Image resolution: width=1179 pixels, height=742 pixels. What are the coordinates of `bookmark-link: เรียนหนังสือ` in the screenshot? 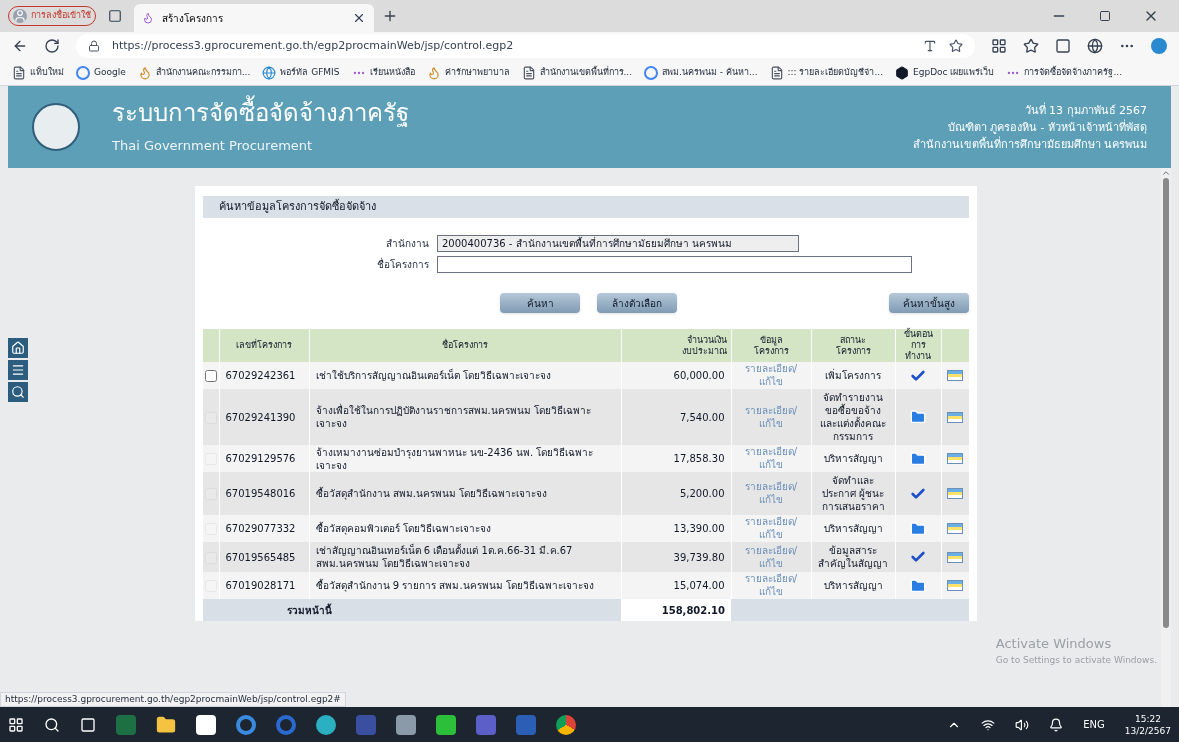 It's located at (383, 72).